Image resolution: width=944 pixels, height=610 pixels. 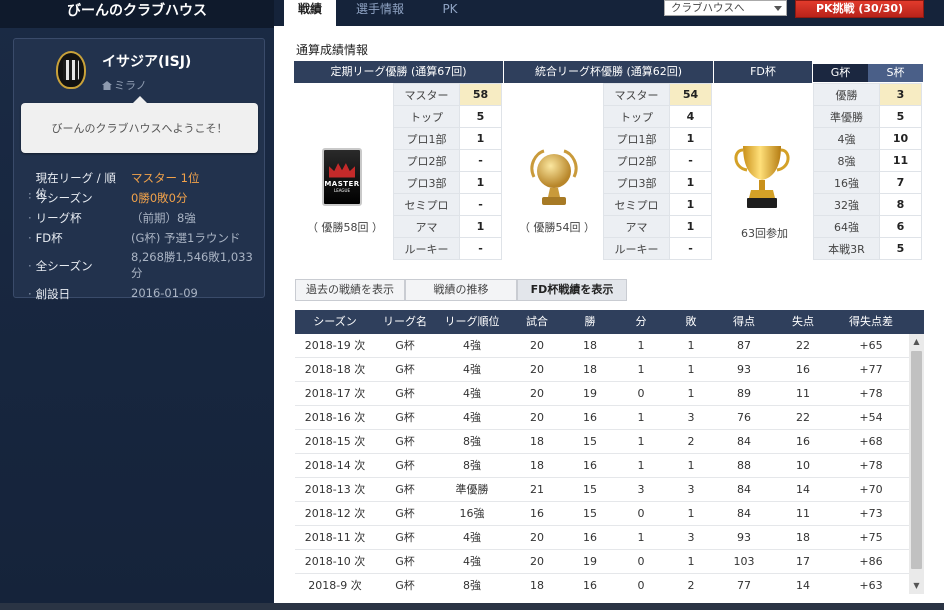 I want to click on stat-value: 10, so click(x=900, y=138).